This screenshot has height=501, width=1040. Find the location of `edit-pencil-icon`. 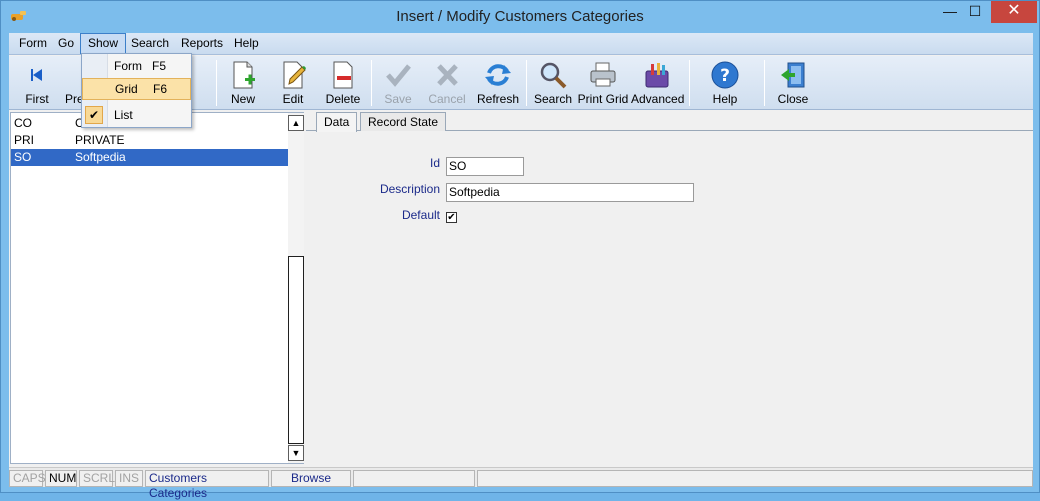

edit-pencil-icon is located at coordinates (294, 75).